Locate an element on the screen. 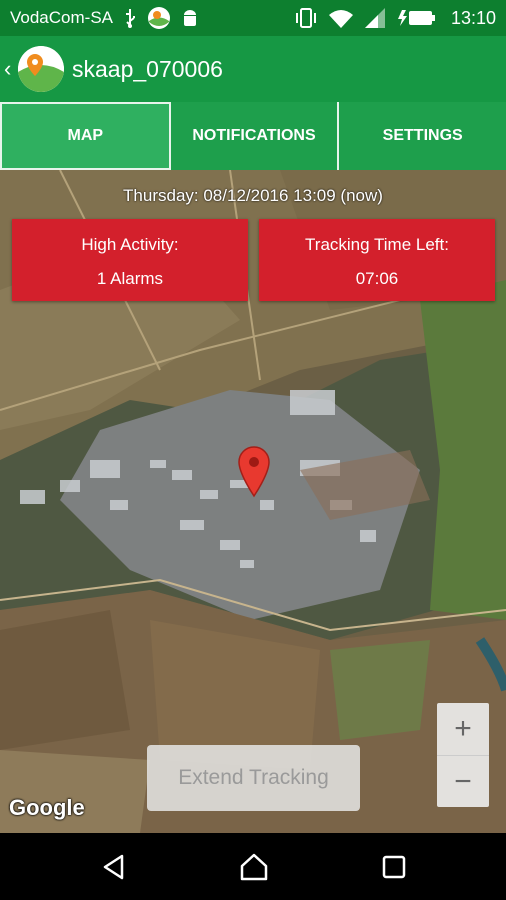  tab-settings: SETTINGS is located at coordinates (422, 136).